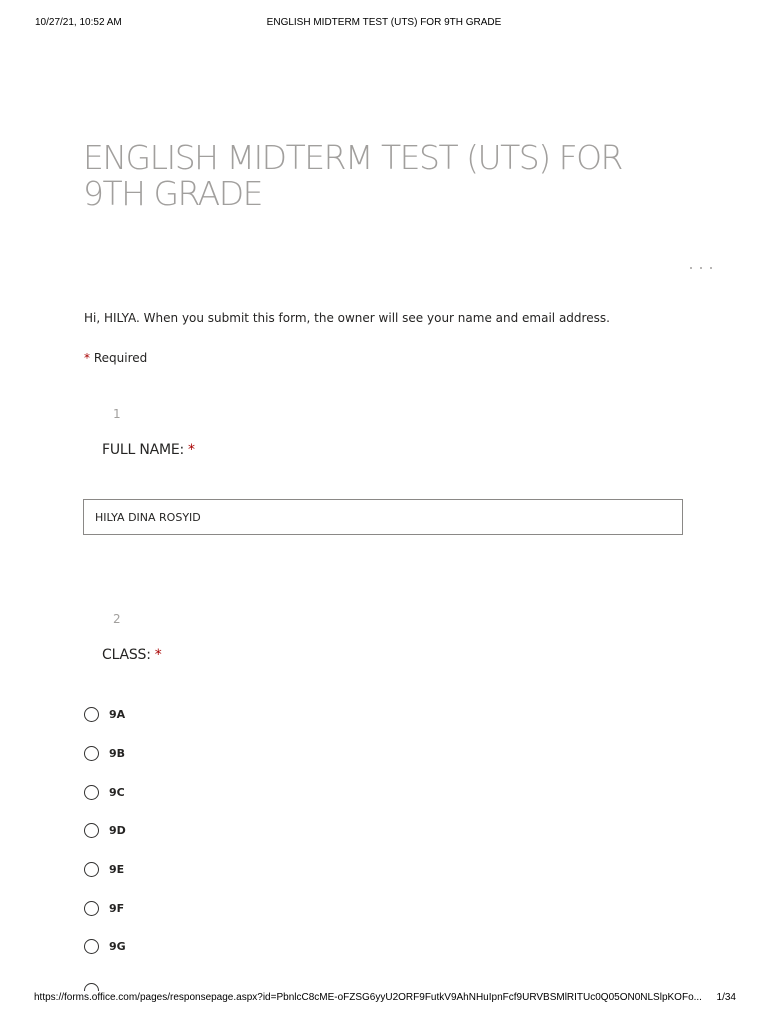 Image resolution: width=768 pixels, height=1024 pixels. Describe the element at coordinates (383, 517) in the screenshot. I see `full-name-input: HILYA DINA ROSYID` at that location.